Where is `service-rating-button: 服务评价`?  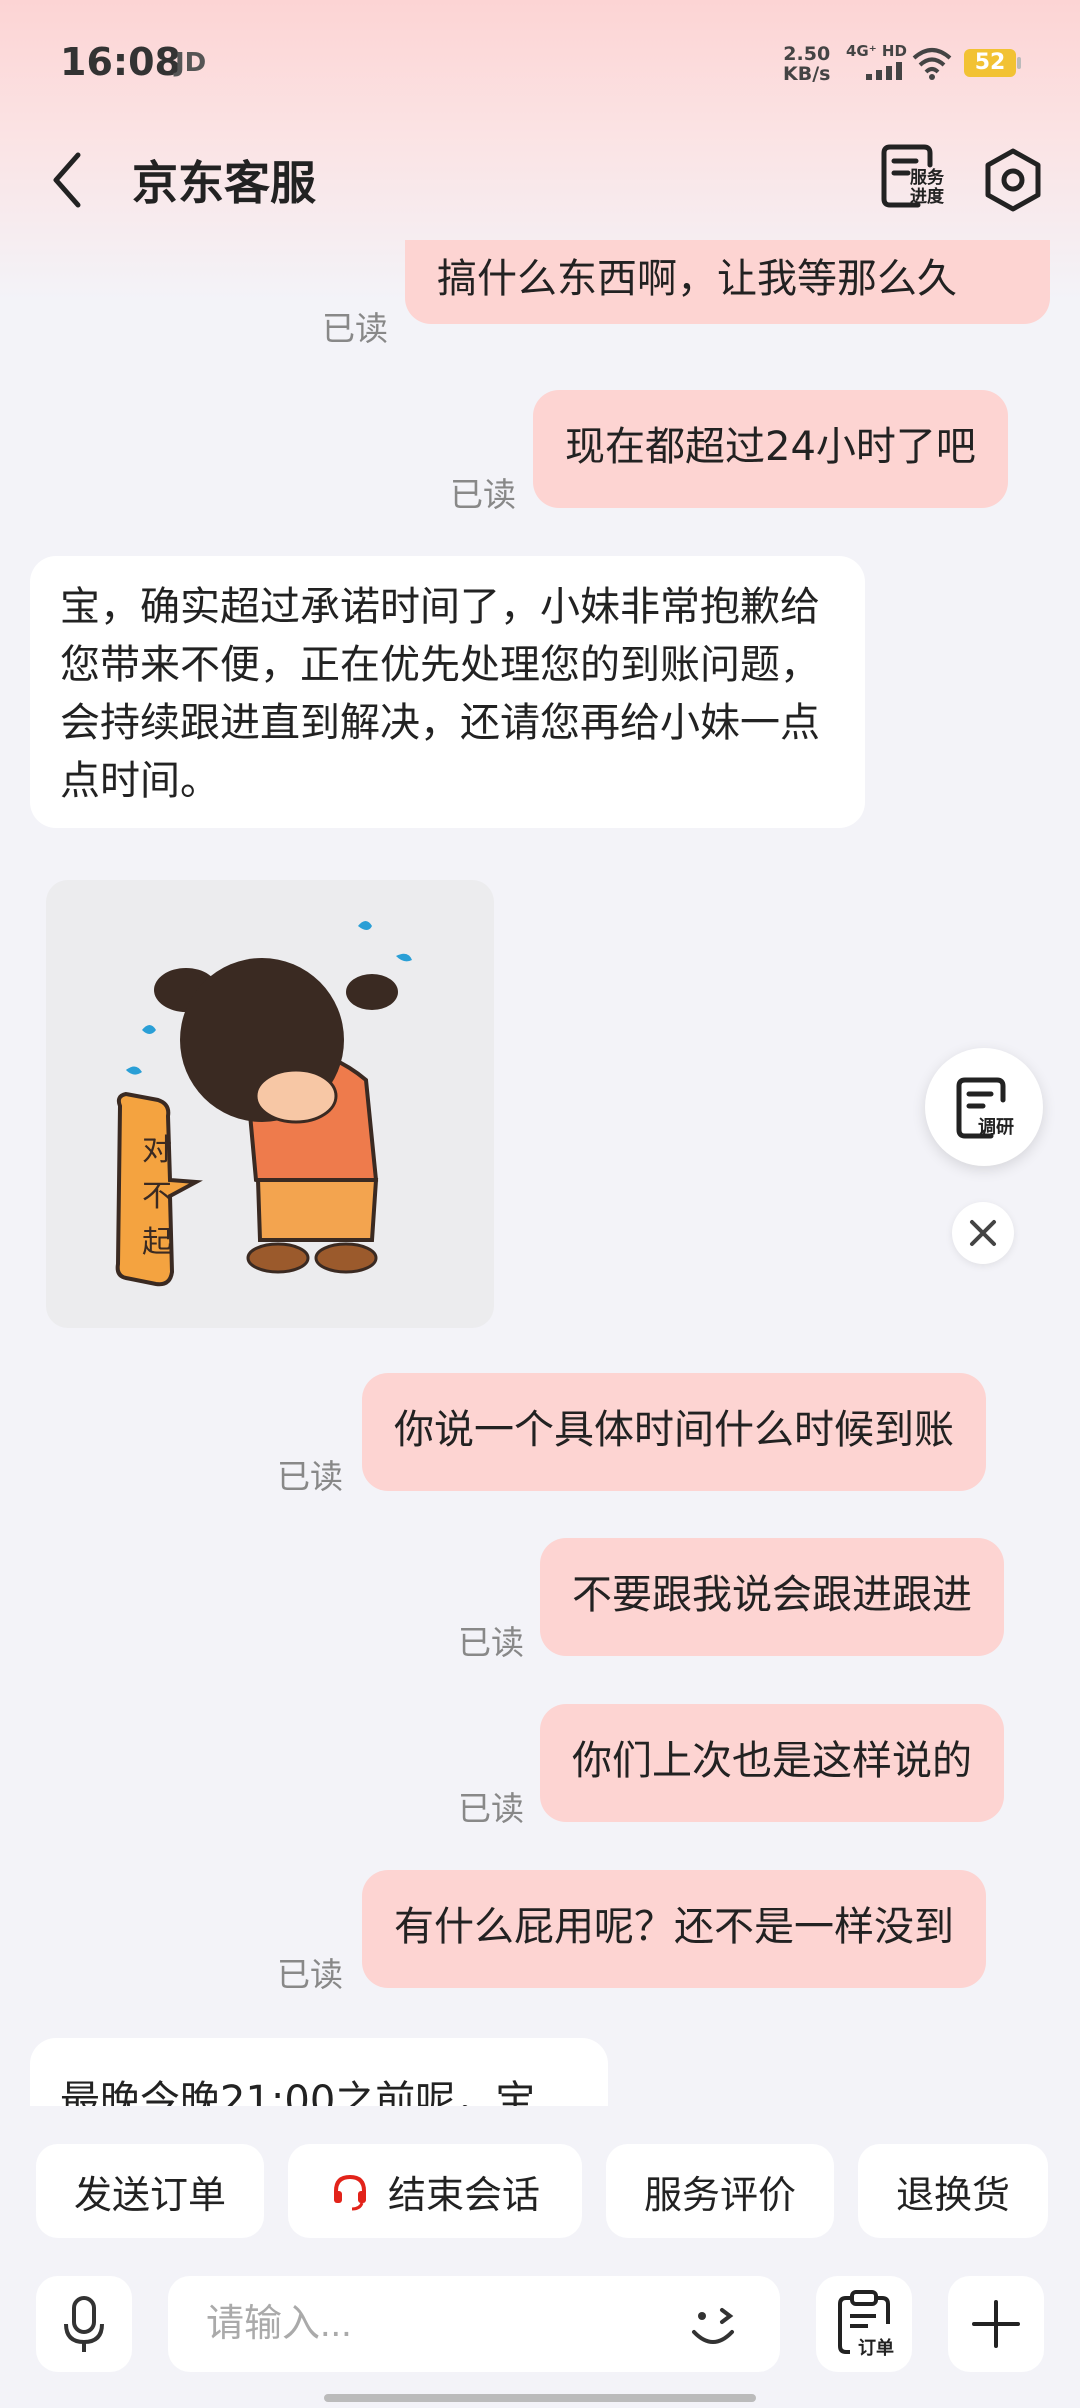 service-rating-button: 服务评价 is located at coordinates (720, 2191).